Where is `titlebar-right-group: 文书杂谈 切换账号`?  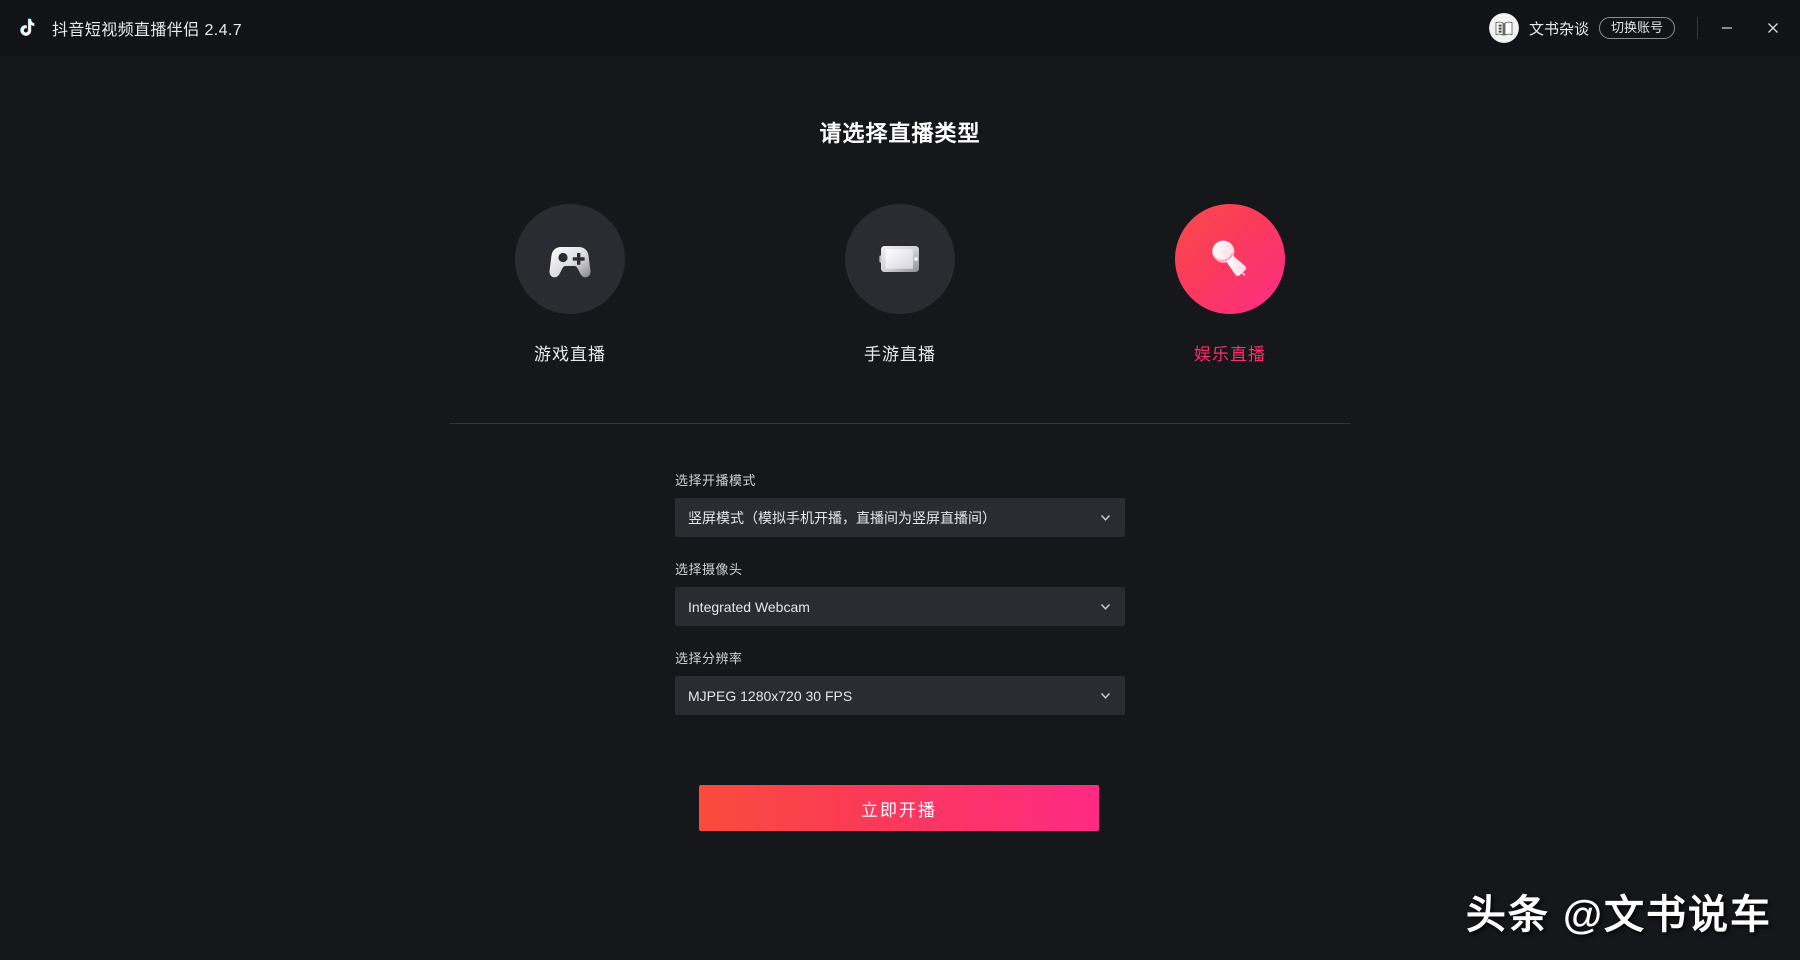 titlebar-right-group: 文书杂谈 切换账号 is located at coordinates (1644, 28).